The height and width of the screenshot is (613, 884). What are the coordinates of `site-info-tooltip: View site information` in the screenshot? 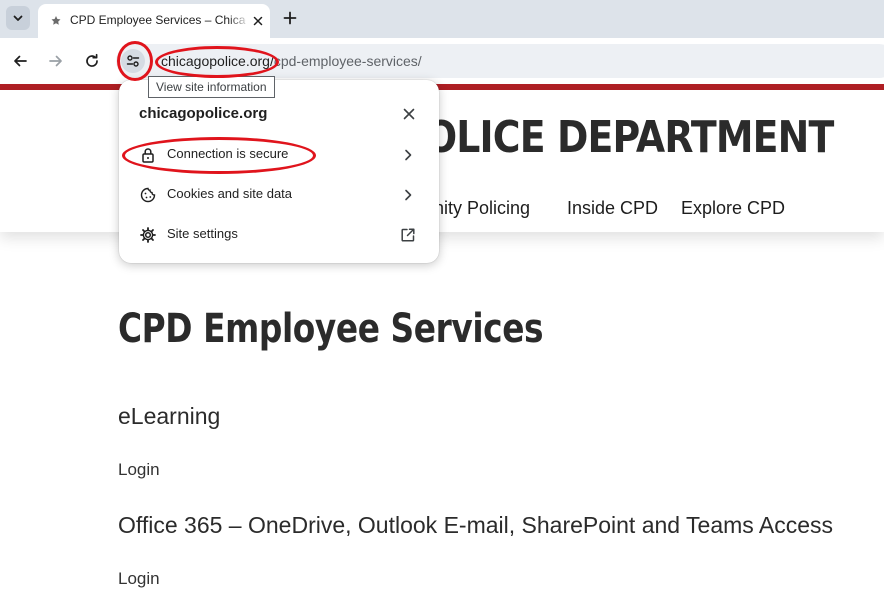 It's located at (211, 87).